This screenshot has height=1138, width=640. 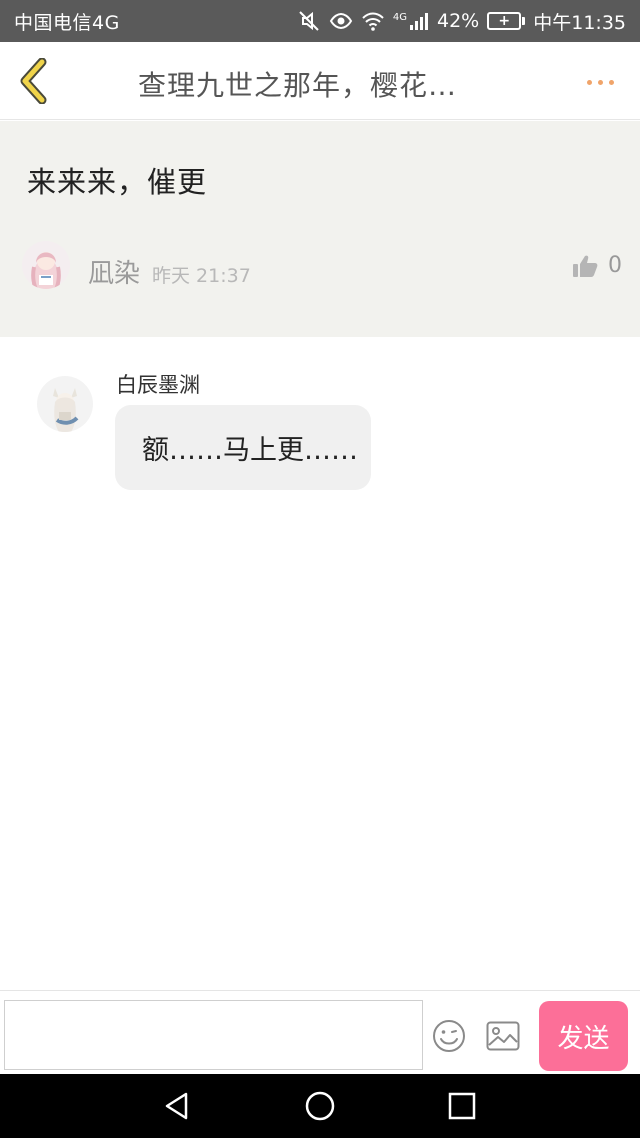 I want to click on more-dots-icon, so click(x=589, y=82).